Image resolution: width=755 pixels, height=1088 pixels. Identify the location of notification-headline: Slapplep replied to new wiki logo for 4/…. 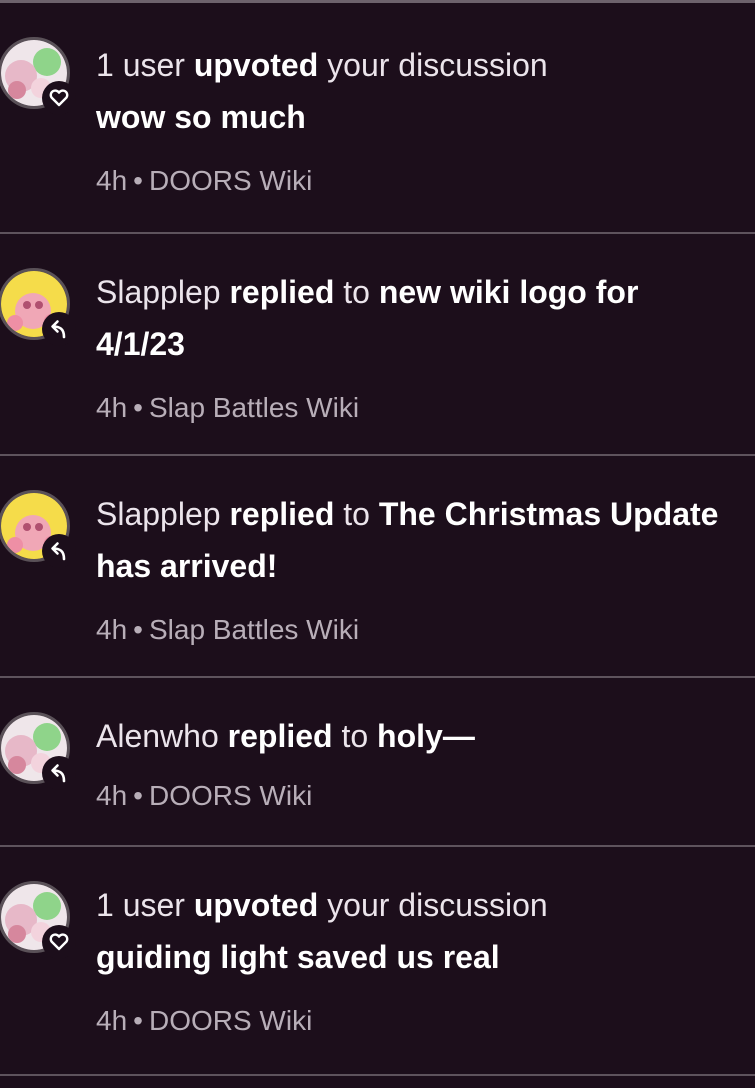
(410, 318).